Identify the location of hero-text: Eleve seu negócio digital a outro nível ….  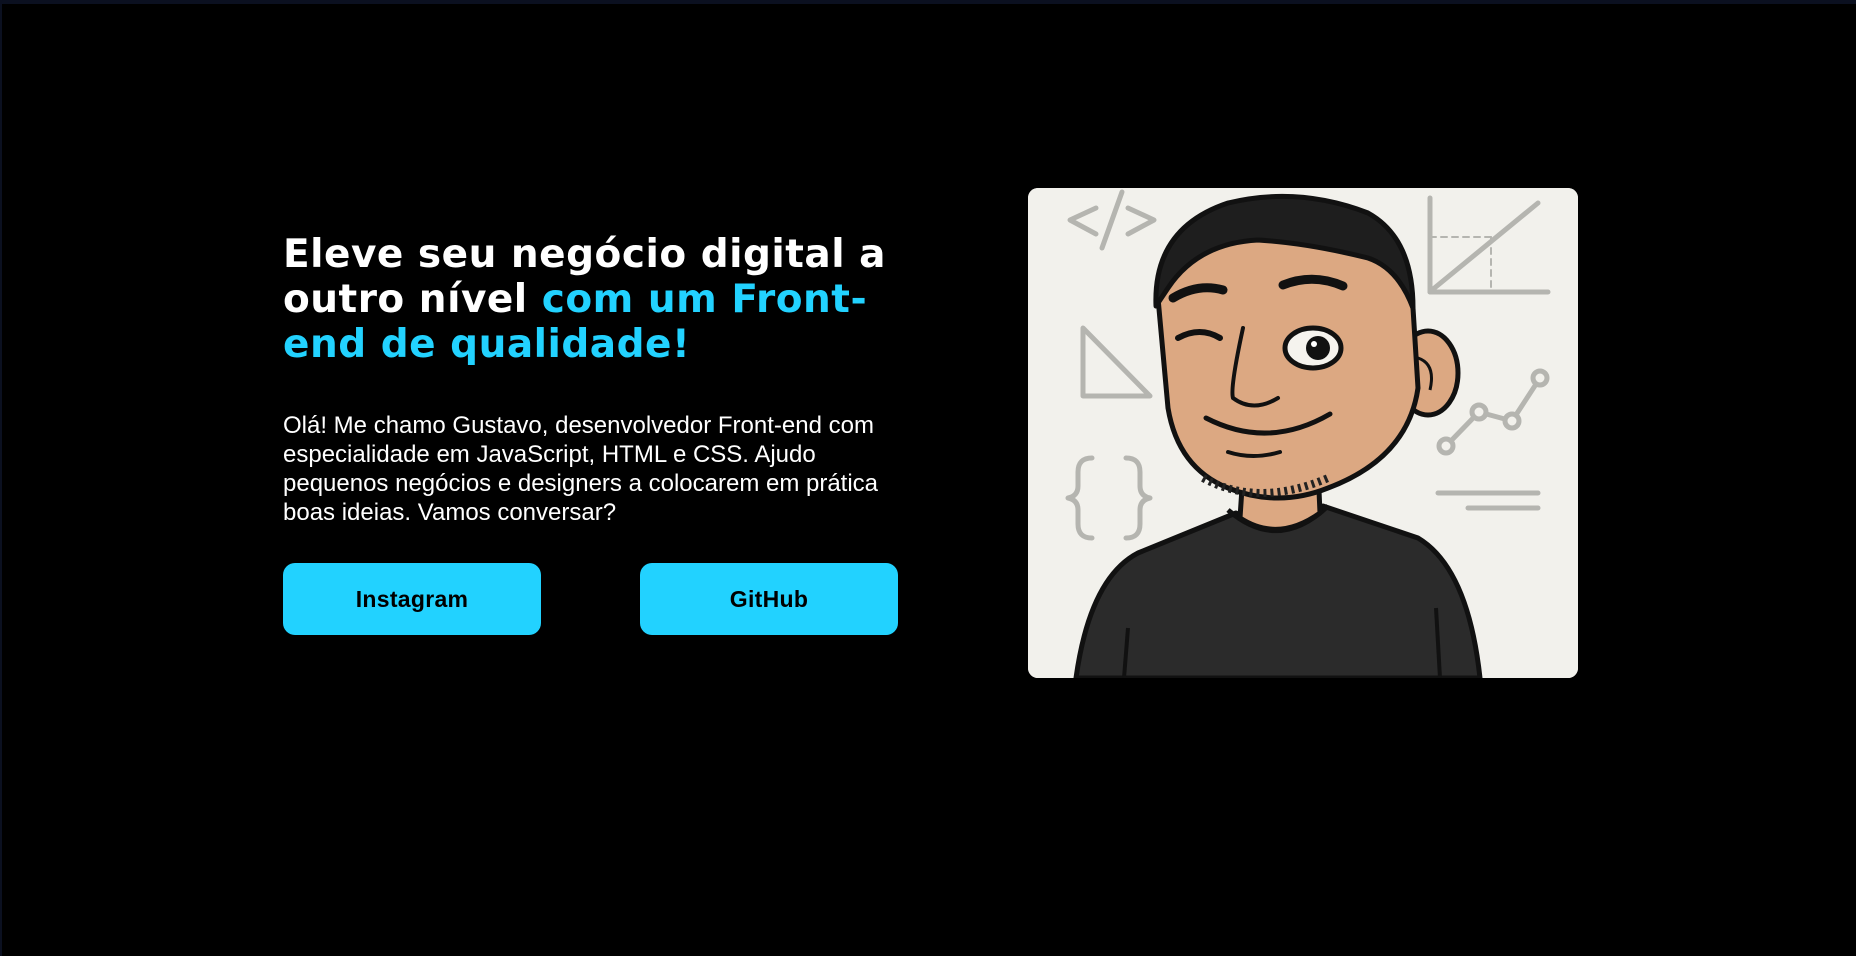
(603, 379).